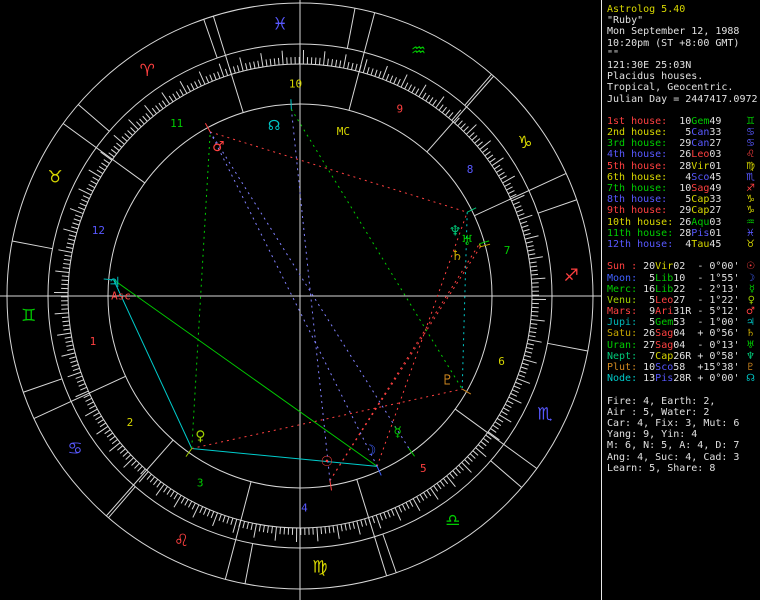 This screenshot has width=760, height=600. Describe the element at coordinates (295, 84) in the screenshot. I see `house-number-10: 10` at that location.